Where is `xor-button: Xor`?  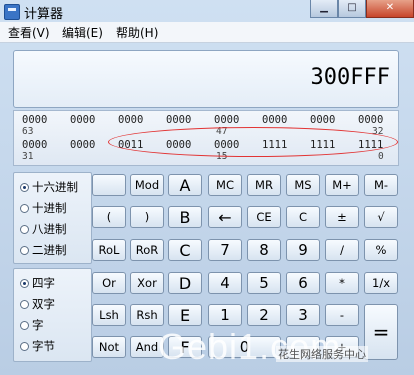 xor-button: Xor is located at coordinates (147, 283).